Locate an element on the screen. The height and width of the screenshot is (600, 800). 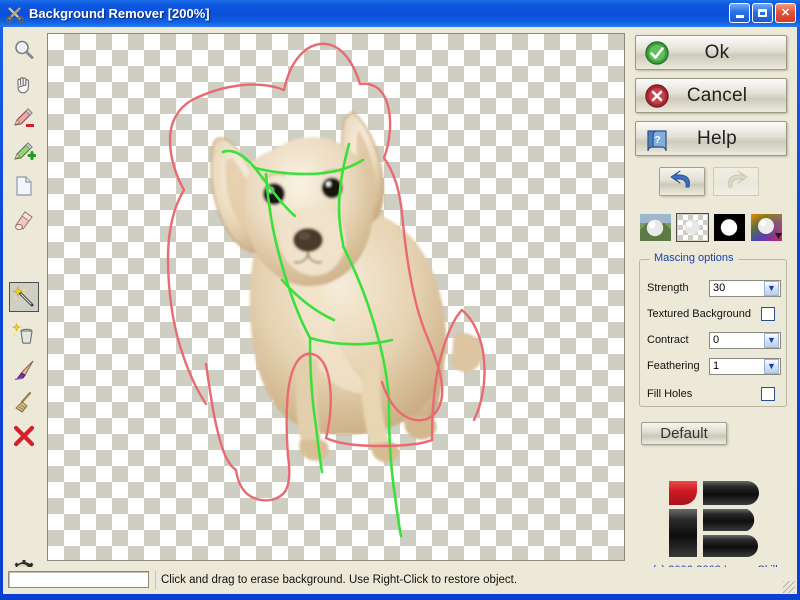
background-preview-photo is located at coordinates (655, 227).